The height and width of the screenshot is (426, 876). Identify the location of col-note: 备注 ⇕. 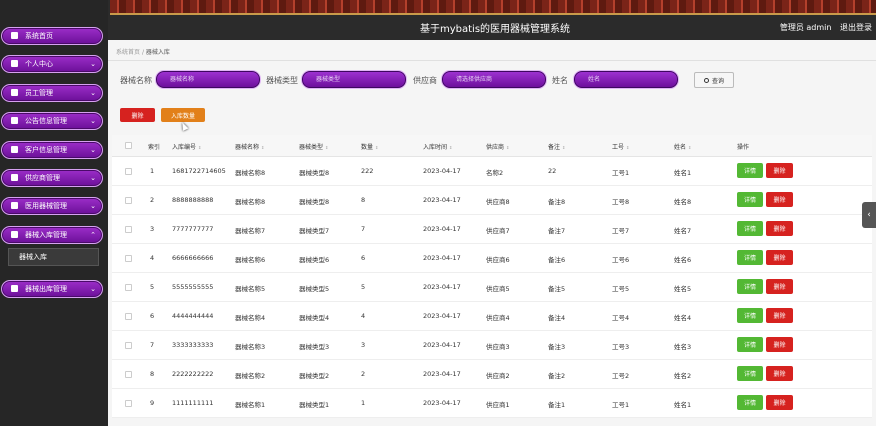
(556, 146).